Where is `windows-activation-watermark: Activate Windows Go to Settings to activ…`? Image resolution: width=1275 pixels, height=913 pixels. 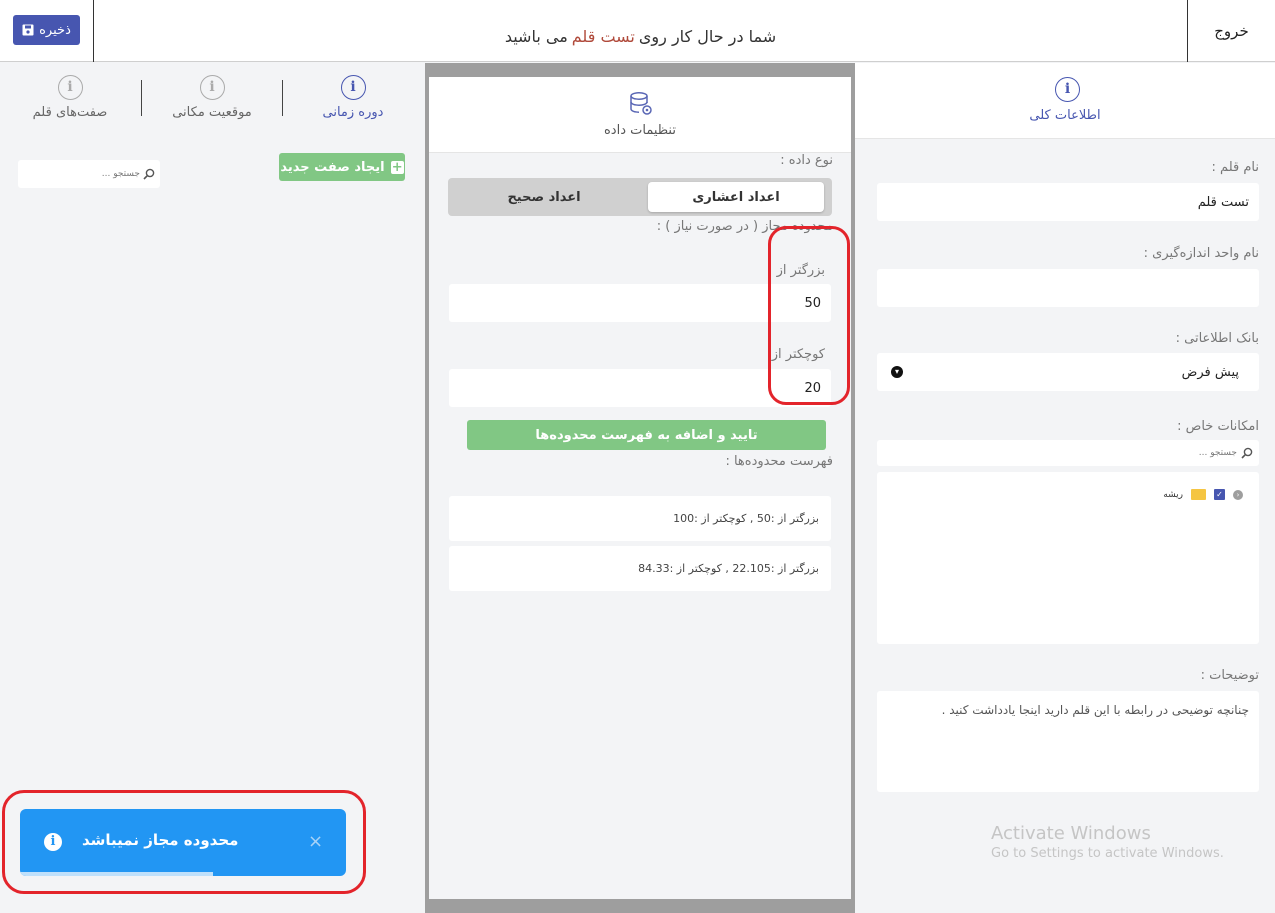 windows-activation-watermark: Activate Windows Go to Settings to activ… is located at coordinates (1107, 842).